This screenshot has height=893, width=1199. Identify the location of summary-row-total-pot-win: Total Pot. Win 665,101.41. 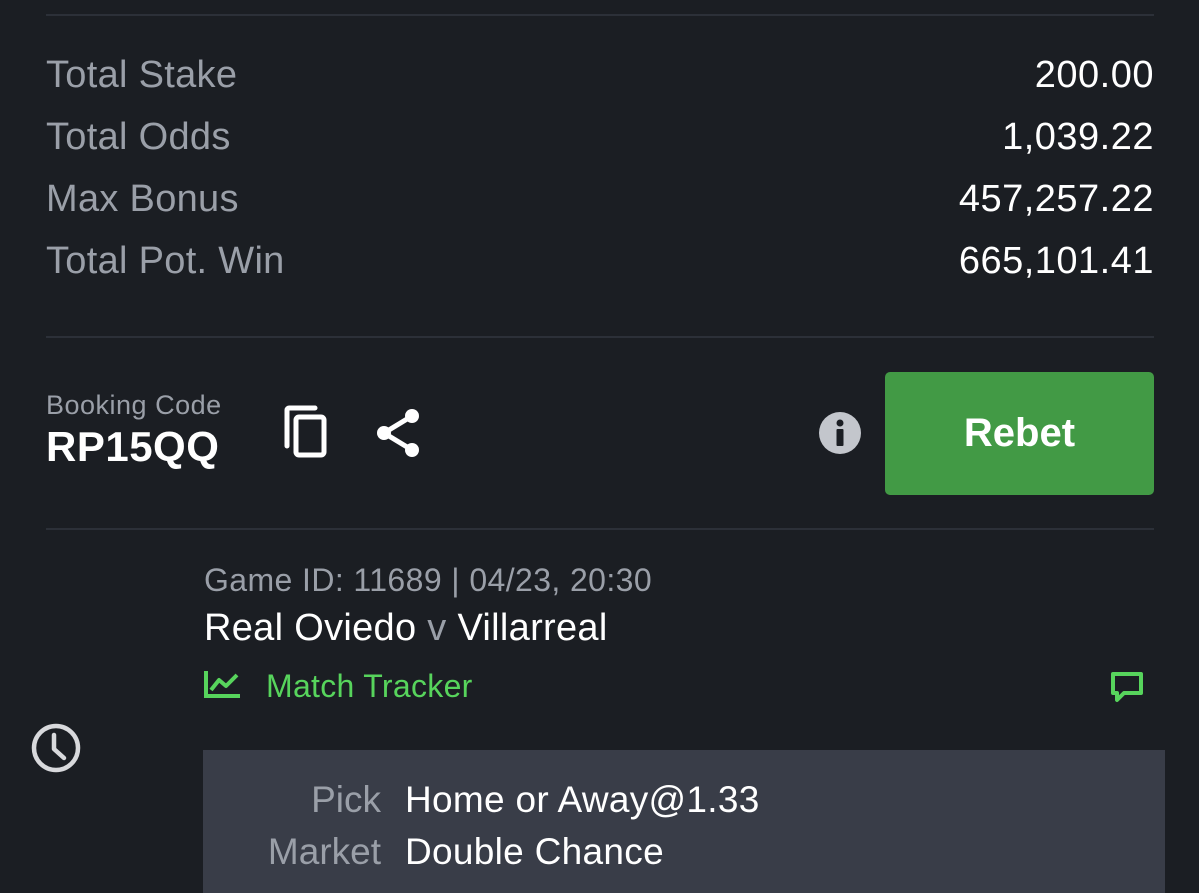
(600, 261).